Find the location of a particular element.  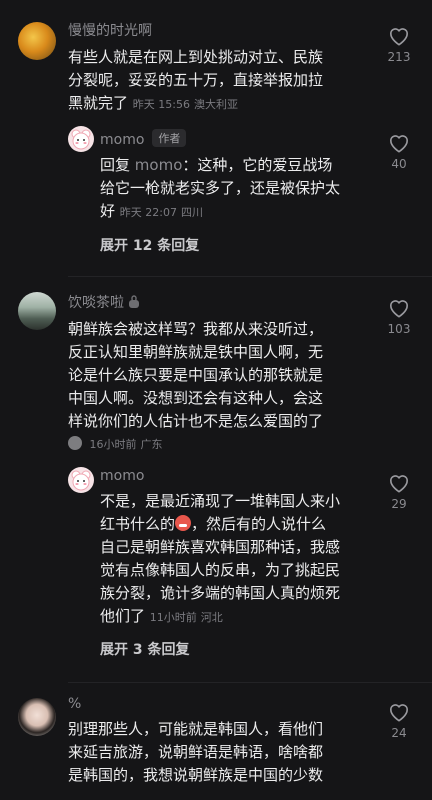

expand-replies: 展开 3 条回复 is located at coordinates (145, 649).